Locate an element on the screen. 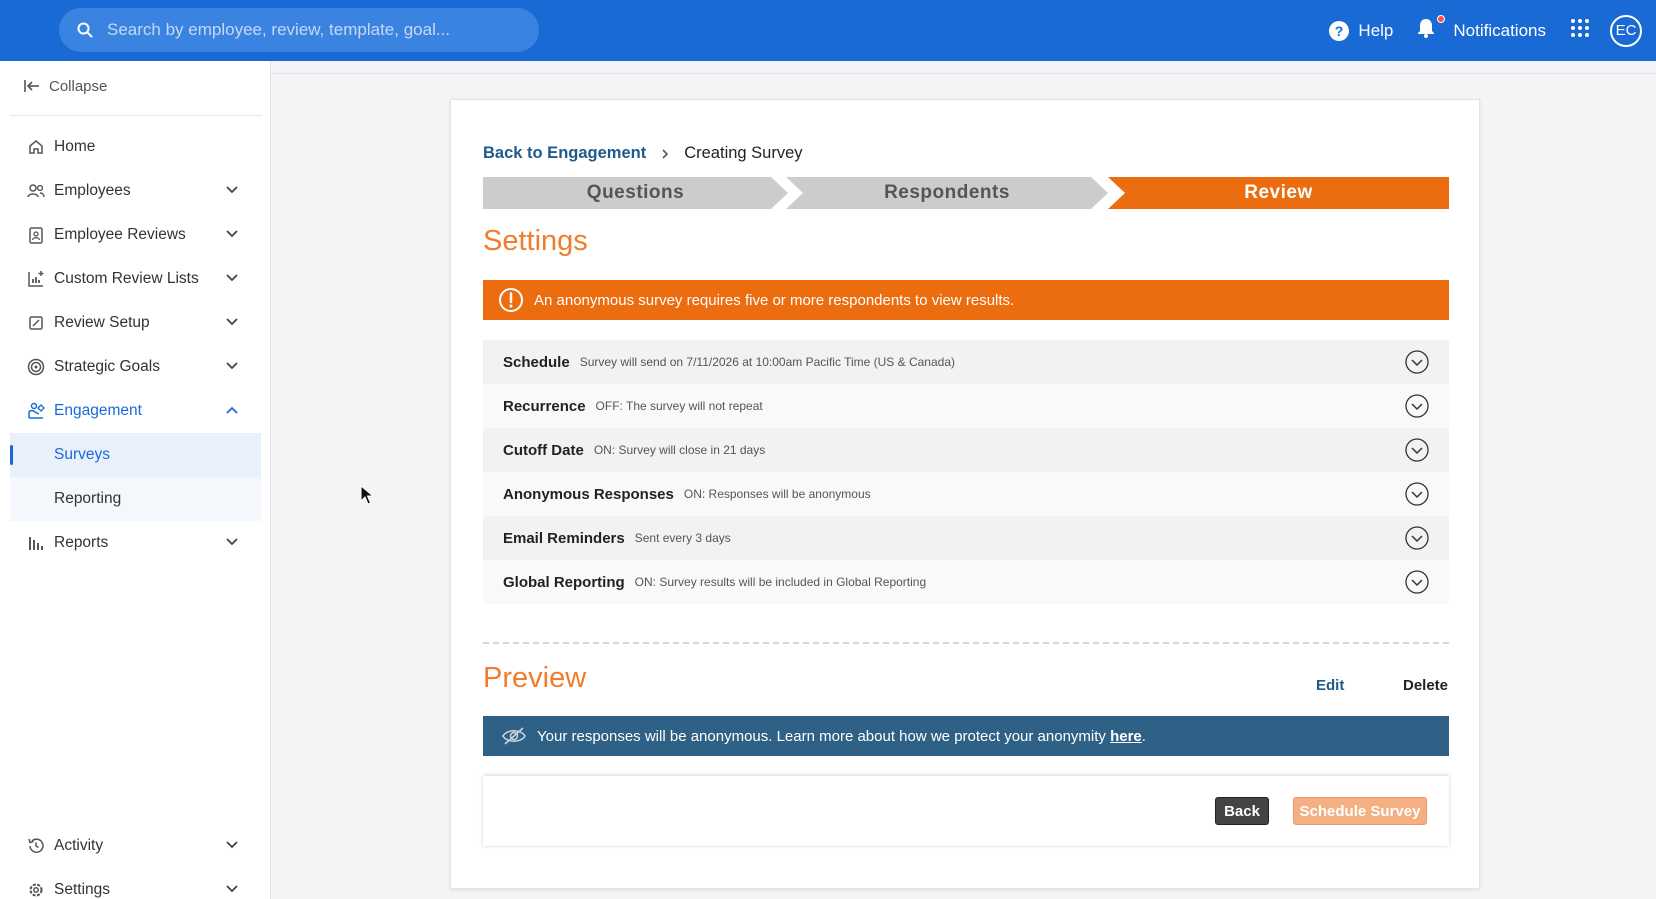  notification-badge is located at coordinates (1441, 19).